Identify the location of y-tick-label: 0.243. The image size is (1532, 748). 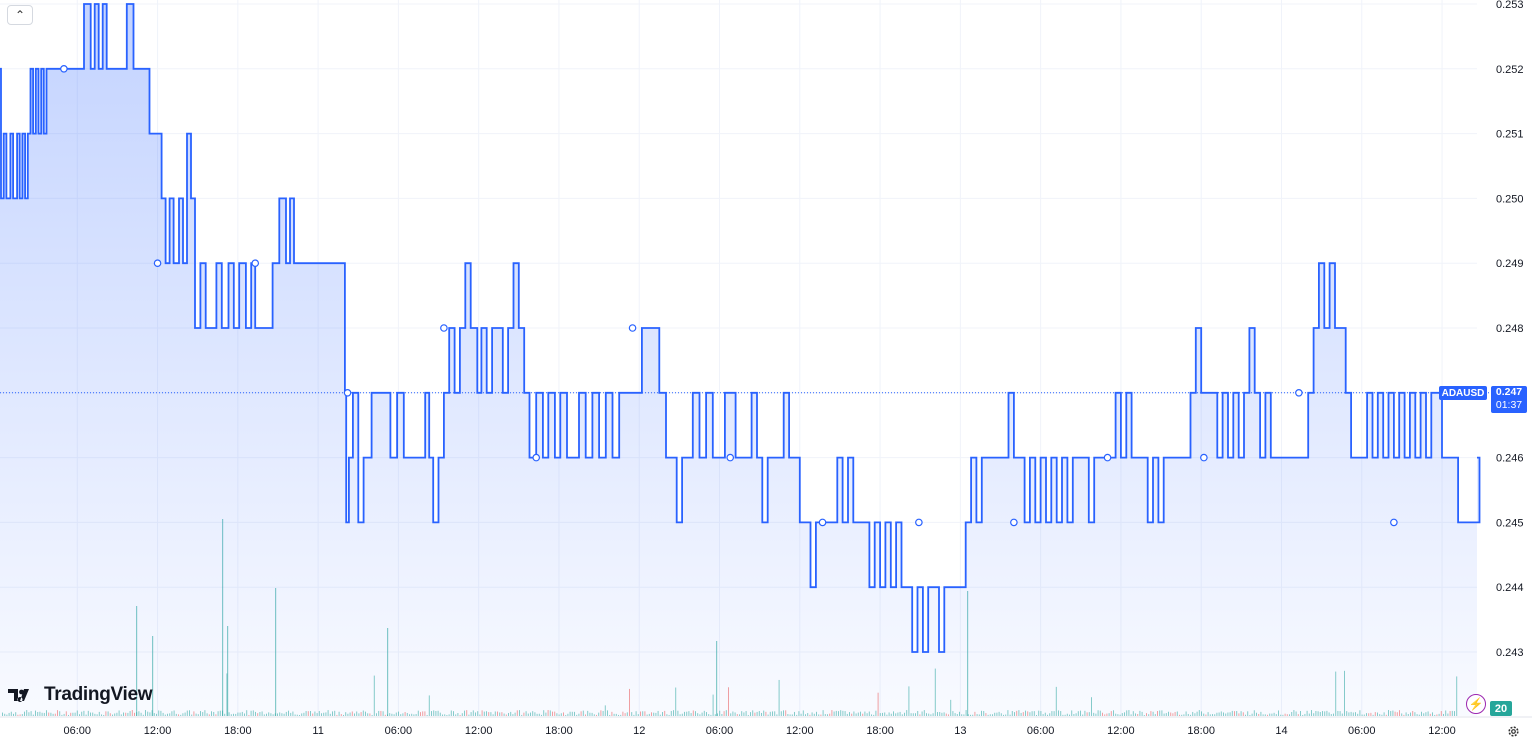
(1510, 653).